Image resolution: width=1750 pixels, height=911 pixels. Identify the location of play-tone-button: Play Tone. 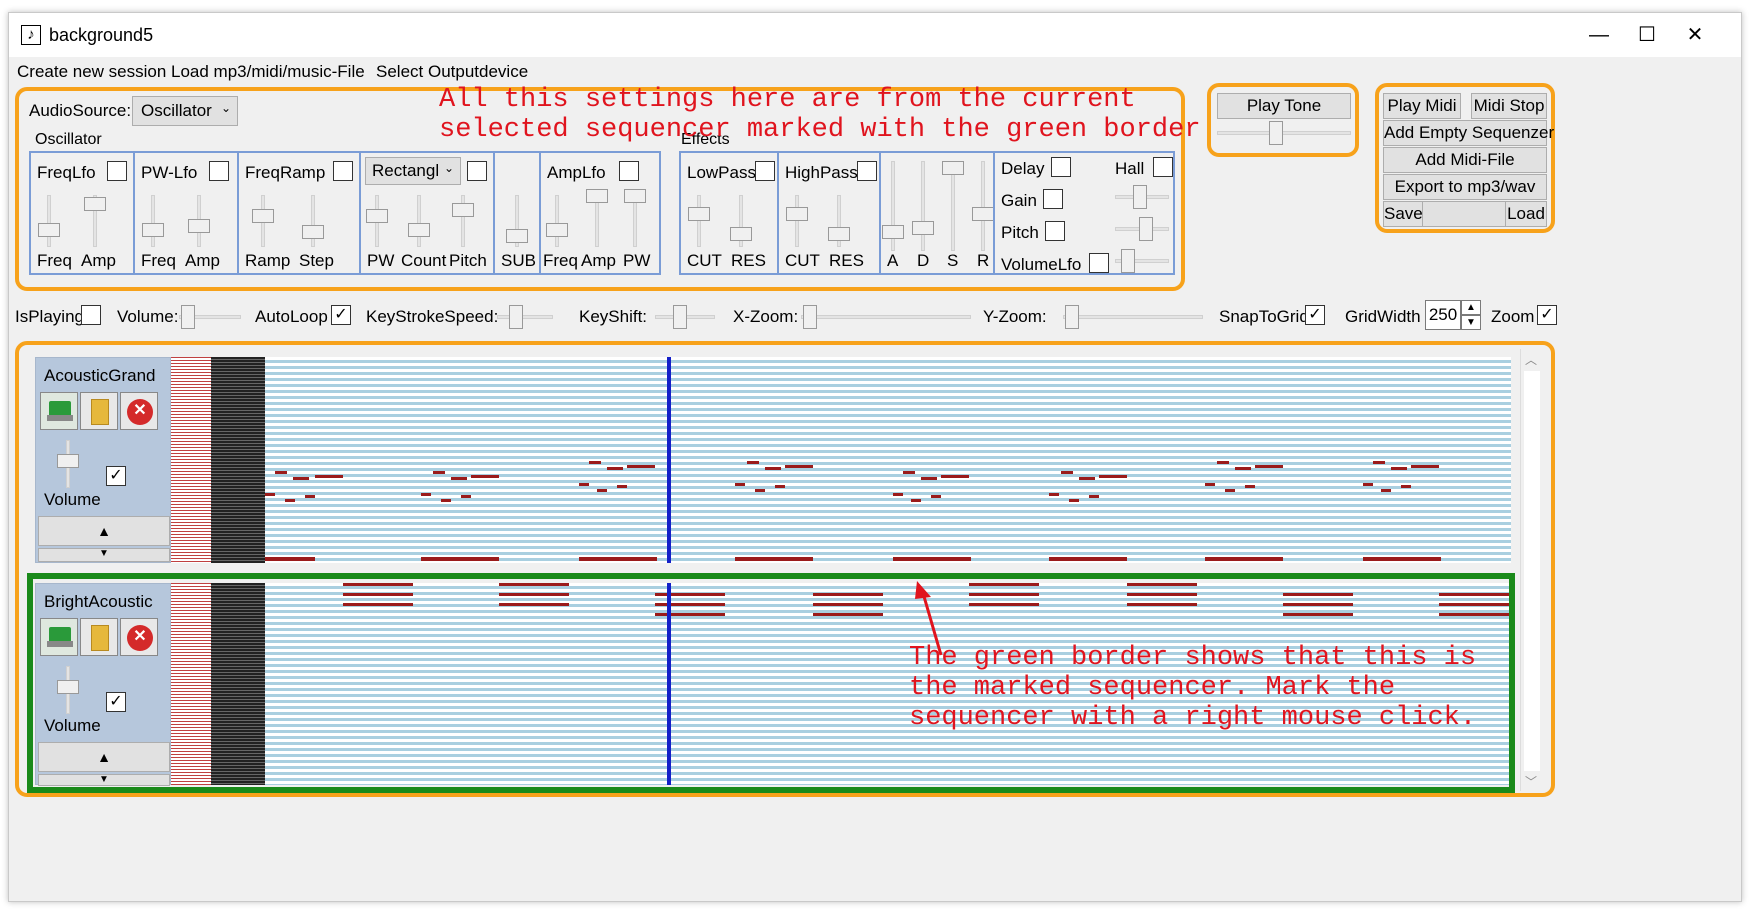
(1284, 106).